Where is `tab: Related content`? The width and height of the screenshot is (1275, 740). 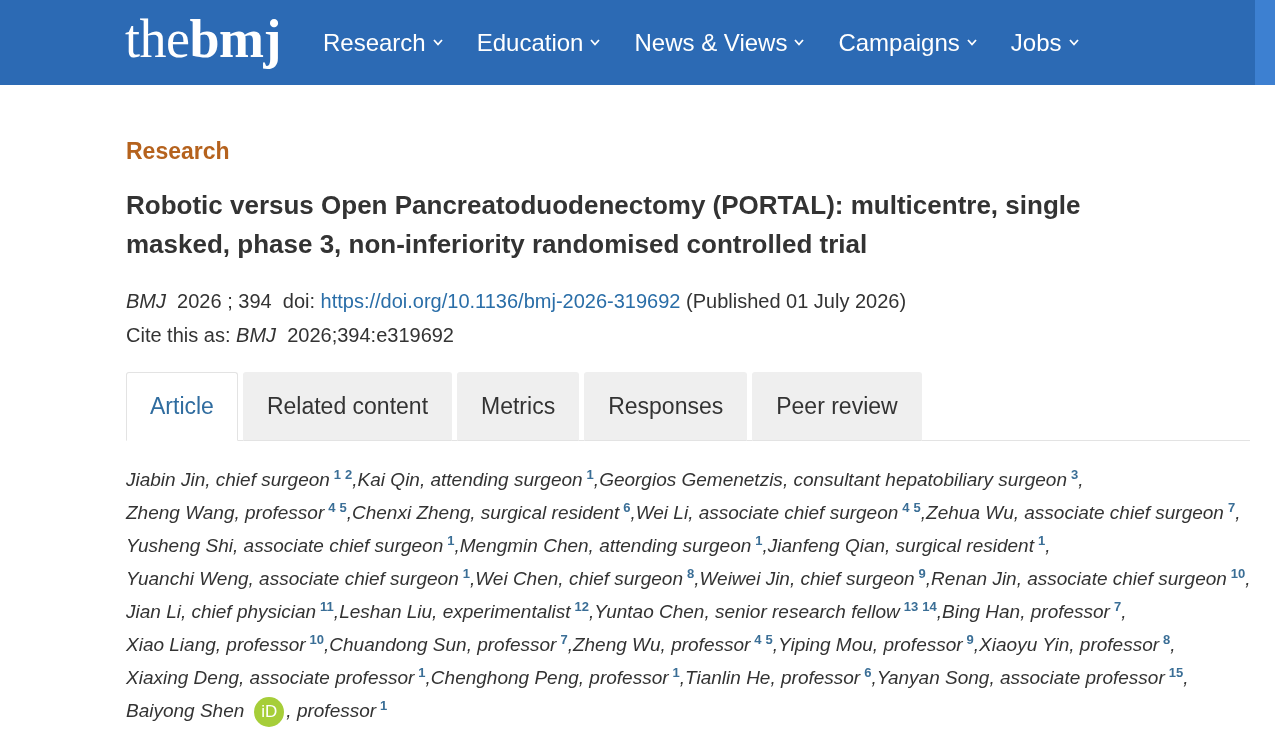
tab: Related content is located at coordinates (347, 406).